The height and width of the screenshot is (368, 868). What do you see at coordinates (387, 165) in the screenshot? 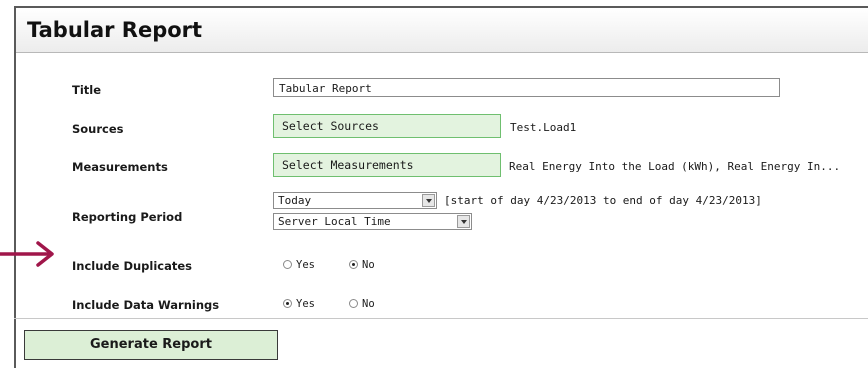
I see `select-measurements-button: Select Measurements` at bounding box center [387, 165].